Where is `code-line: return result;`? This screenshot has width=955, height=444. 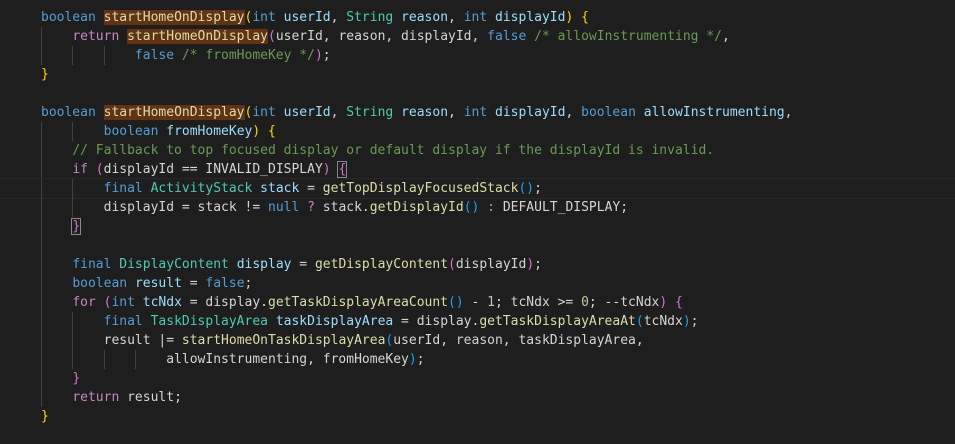
code-line: return result; is located at coordinates (477, 397).